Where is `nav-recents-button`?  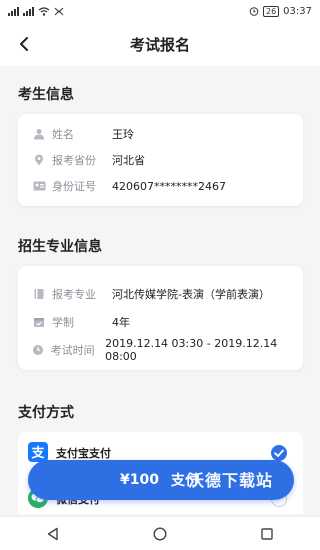 nav-recents-button is located at coordinates (267, 534).